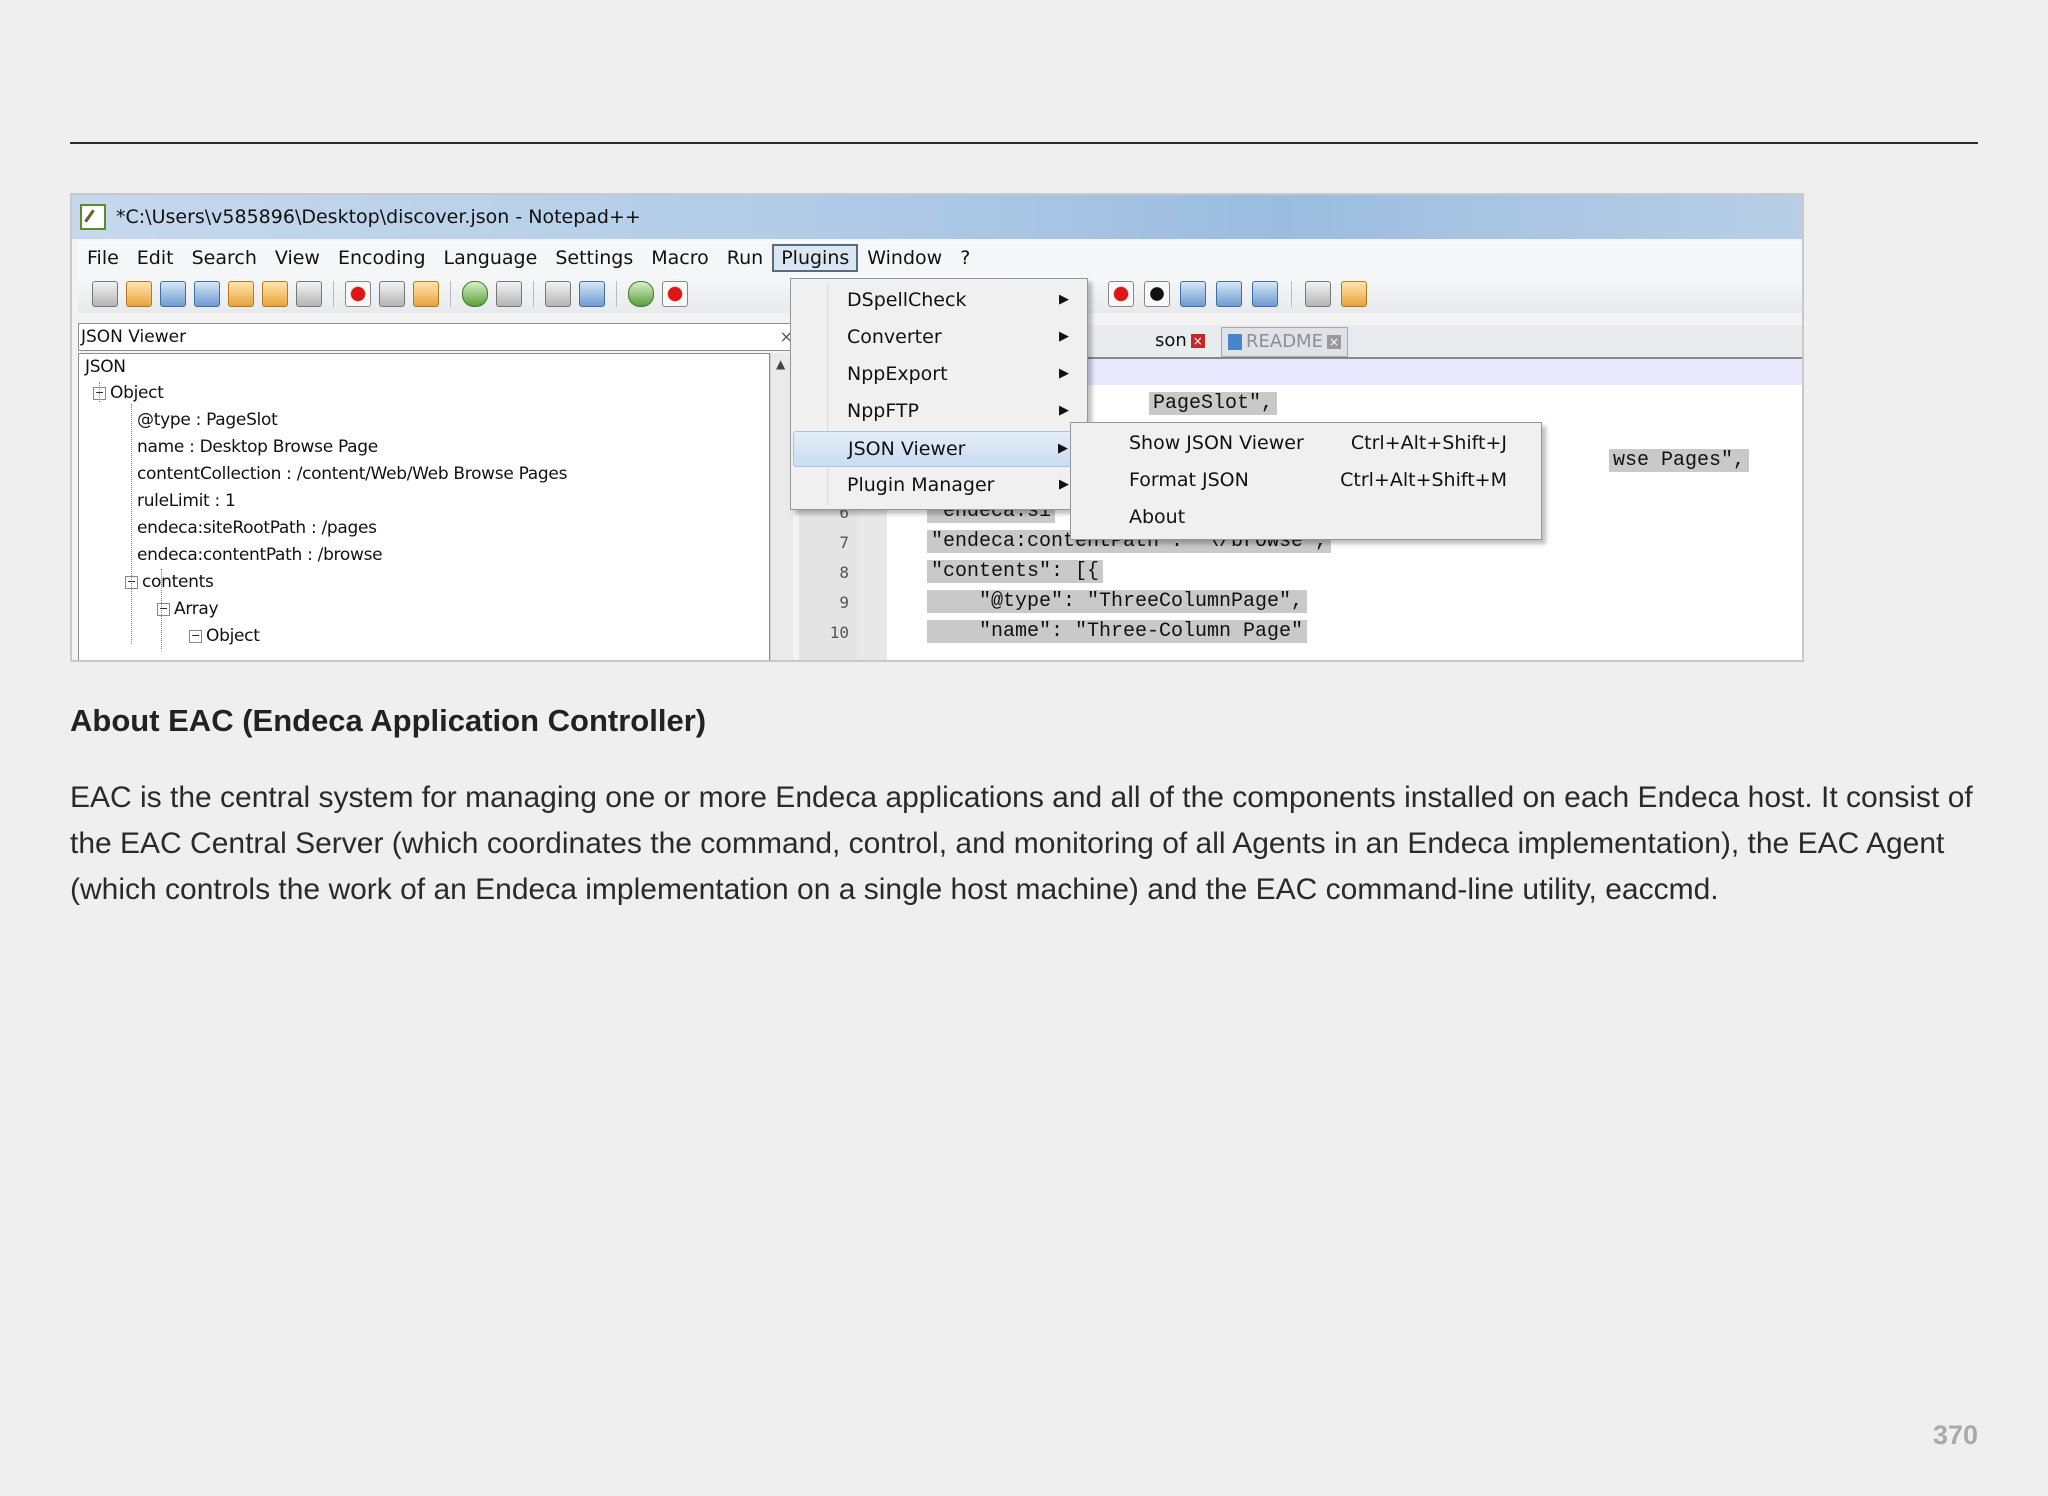 The height and width of the screenshot is (1496, 2048). What do you see at coordinates (1265, 294) in the screenshot?
I see `save-macro-icon` at bounding box center [1265, 294].